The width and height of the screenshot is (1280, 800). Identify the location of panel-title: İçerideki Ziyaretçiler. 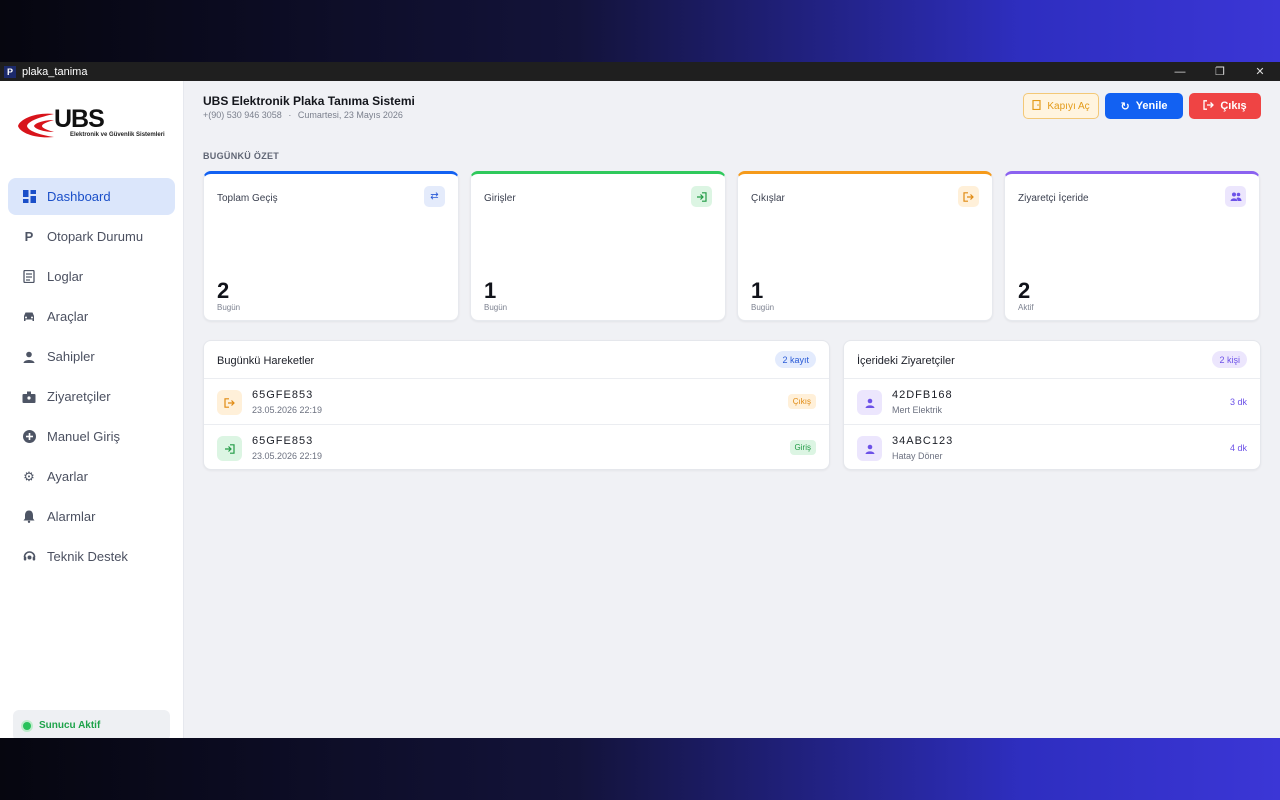
(906, 361).